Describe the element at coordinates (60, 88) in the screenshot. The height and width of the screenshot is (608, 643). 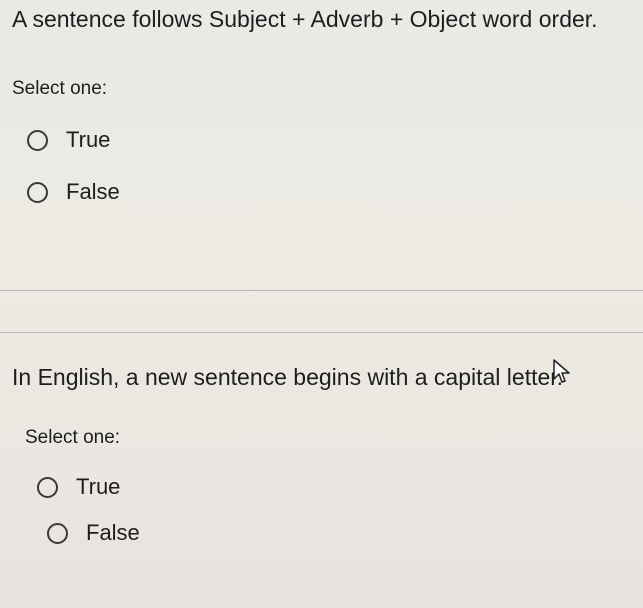
I see `question-1-select-prompt: Select one:` at that location.